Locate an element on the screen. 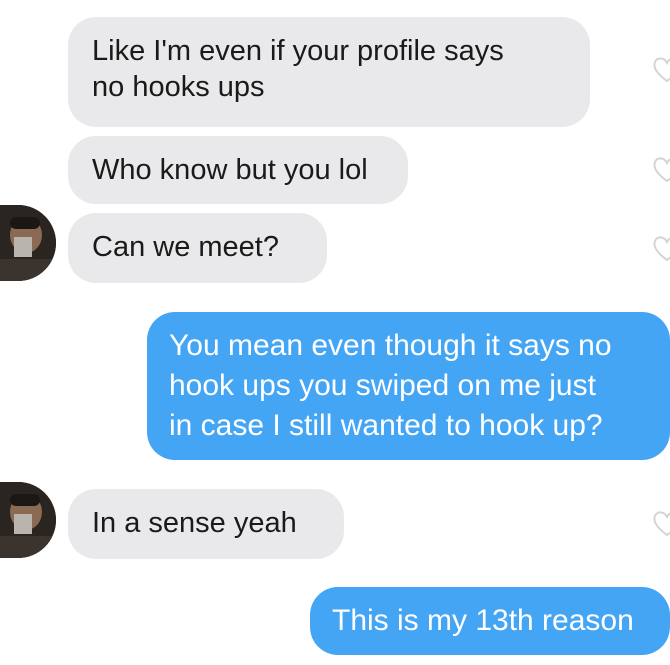 This screenshot has width=670, height=665. message-bubble-sent: This is my 13th reason is located at coordinates (490, 621).